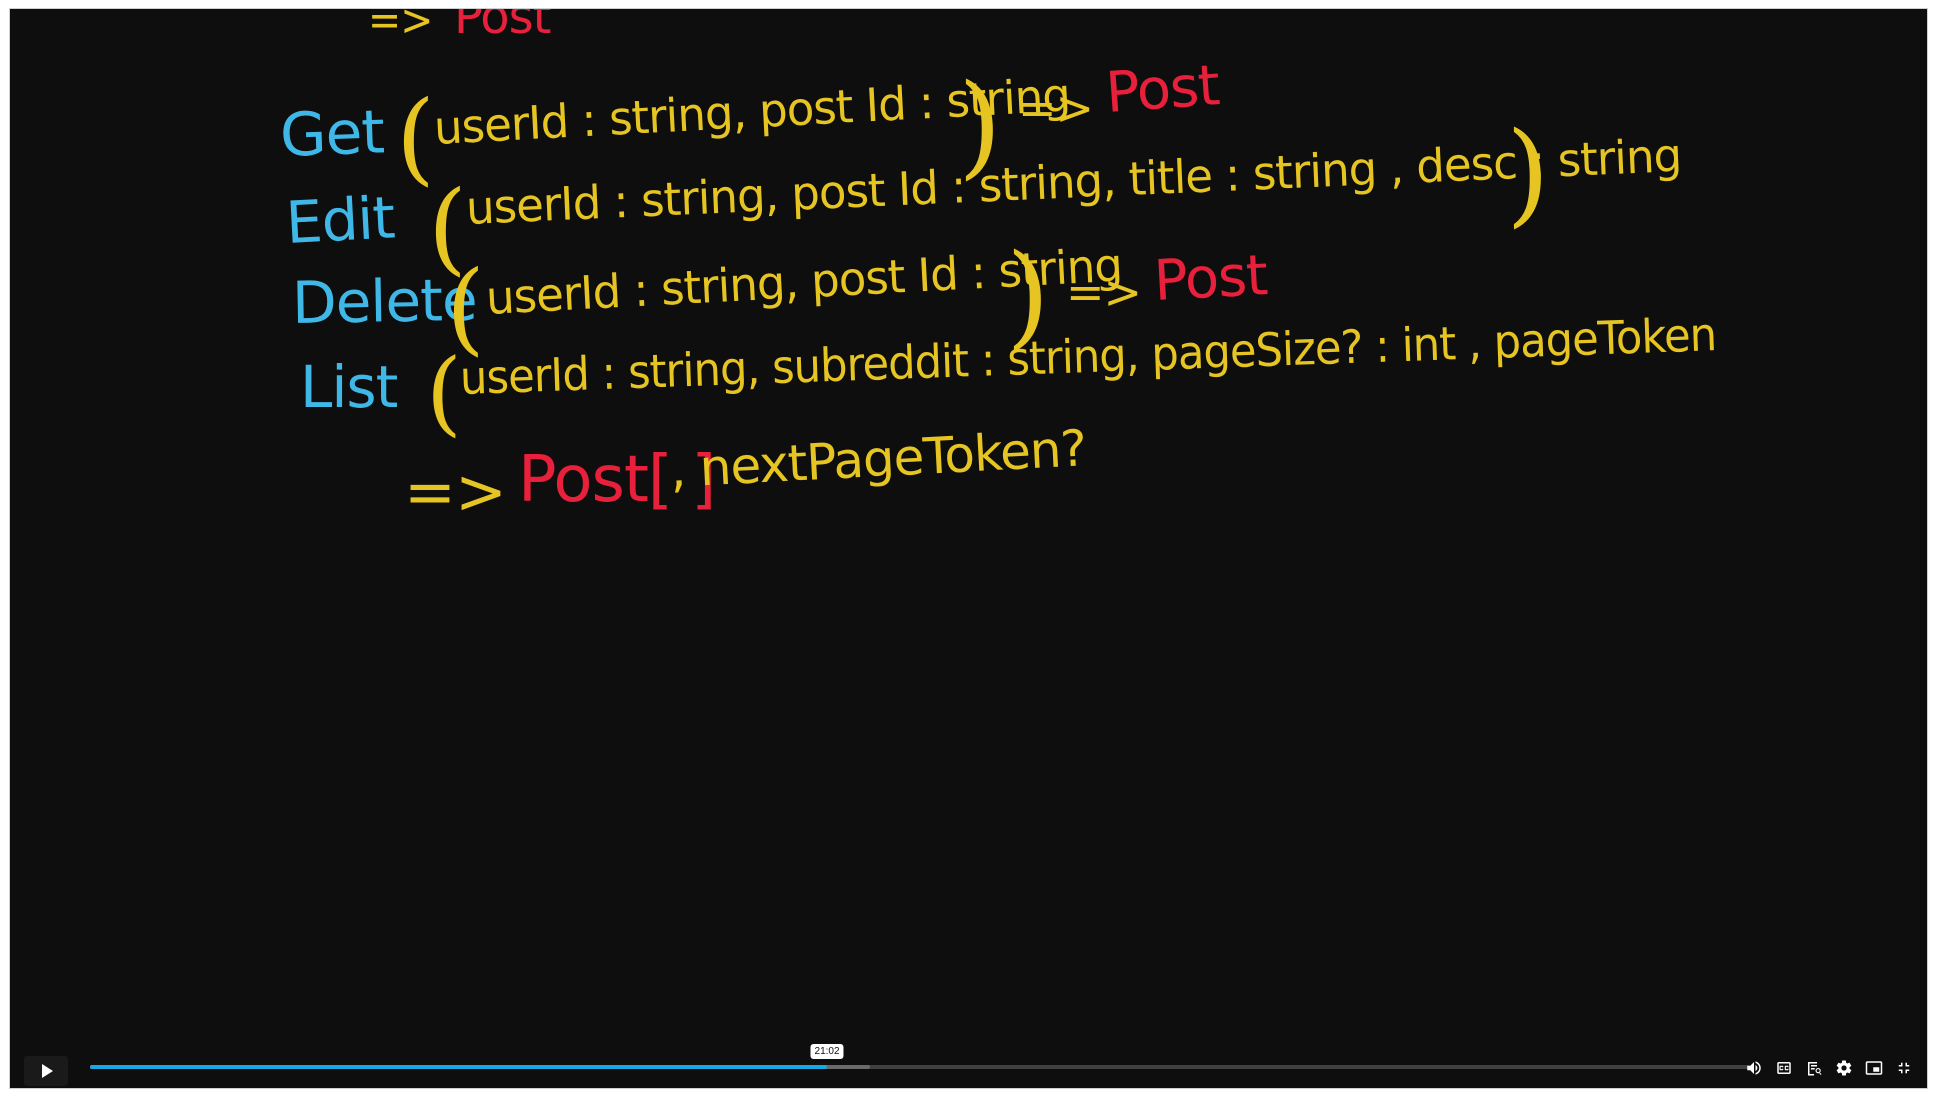  Describe the element at coordinates (920, 1056) in the screenshot. I see `seek-bar: 21:02` at that location.